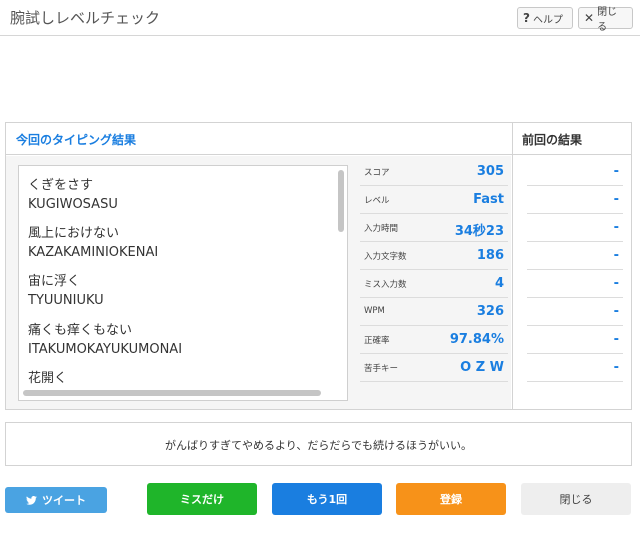  I want to click on help-button: ? ヘルプ, so click(545, 18).